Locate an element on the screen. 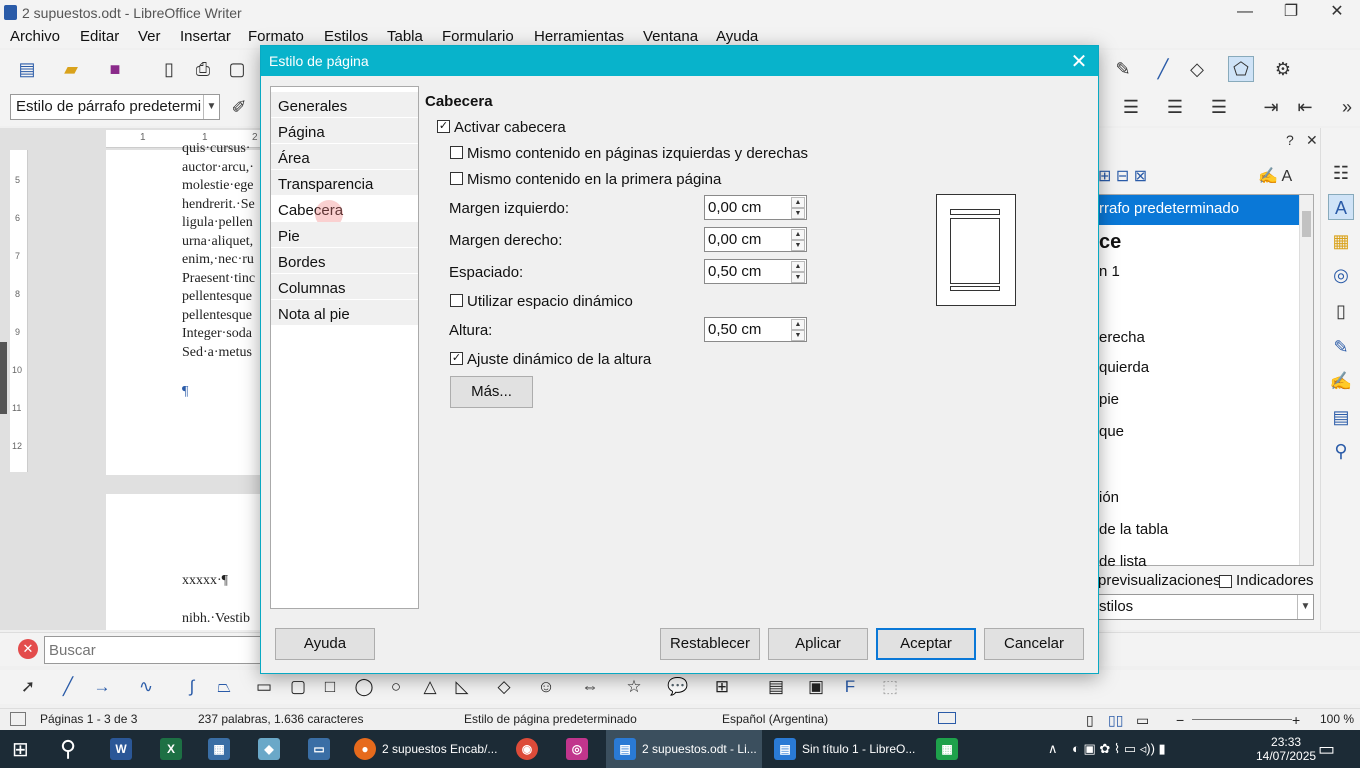 Image resolution: width=1360 pixels, height=768 pixels. language-status: Español (Argentina) is located at coordinates (775, 719).